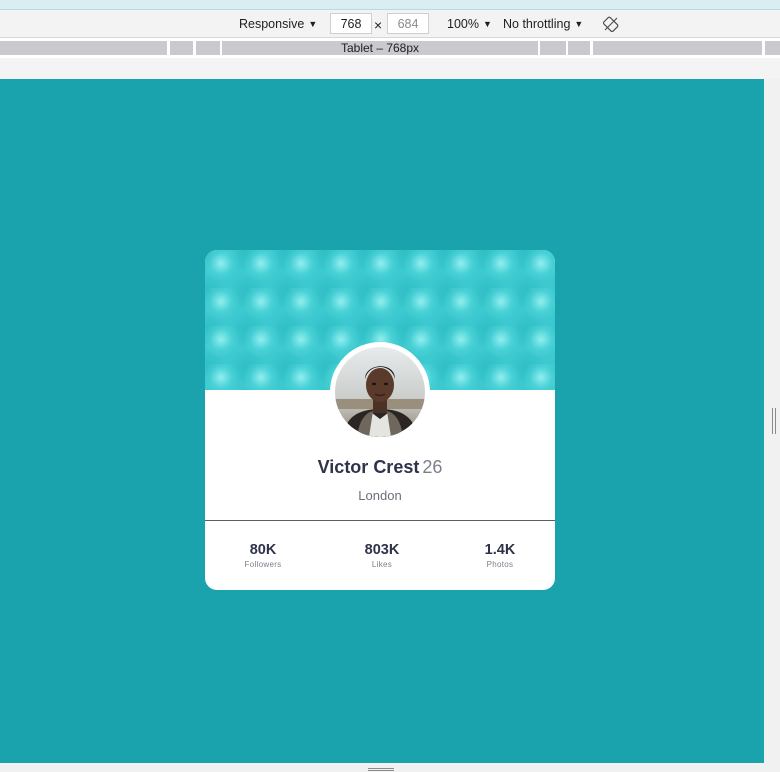 The width and height of the screenshot is (780, 772). Describe the element at coordinates (382, 564) in the screenshot. I see `stat-label: Likes` at that location.